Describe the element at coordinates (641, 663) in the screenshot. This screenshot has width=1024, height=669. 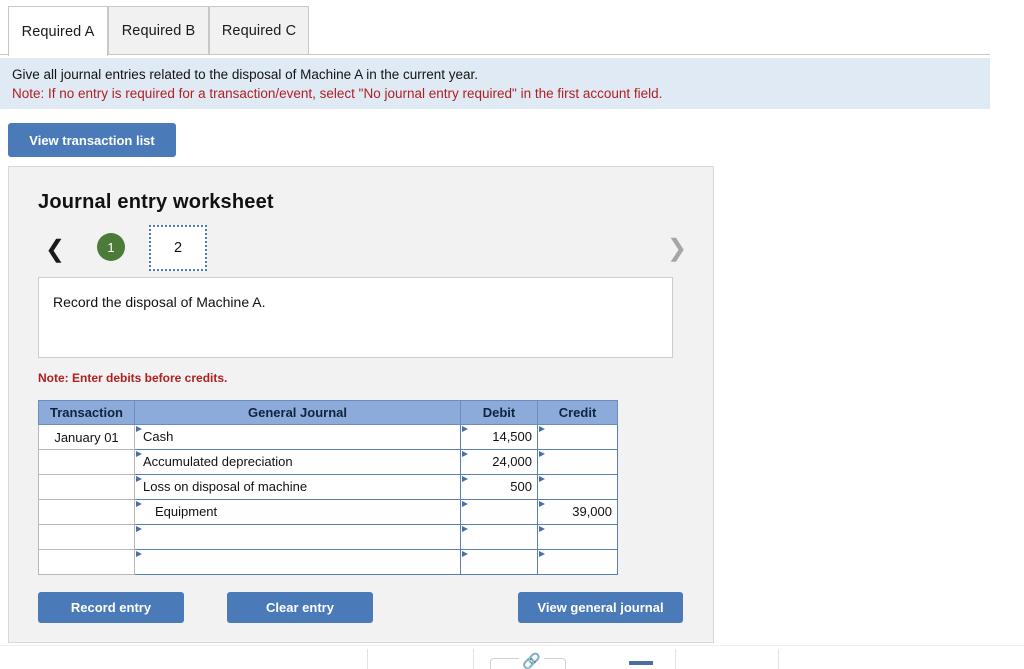
I see `toolbar-dashes-indicator` at that location.